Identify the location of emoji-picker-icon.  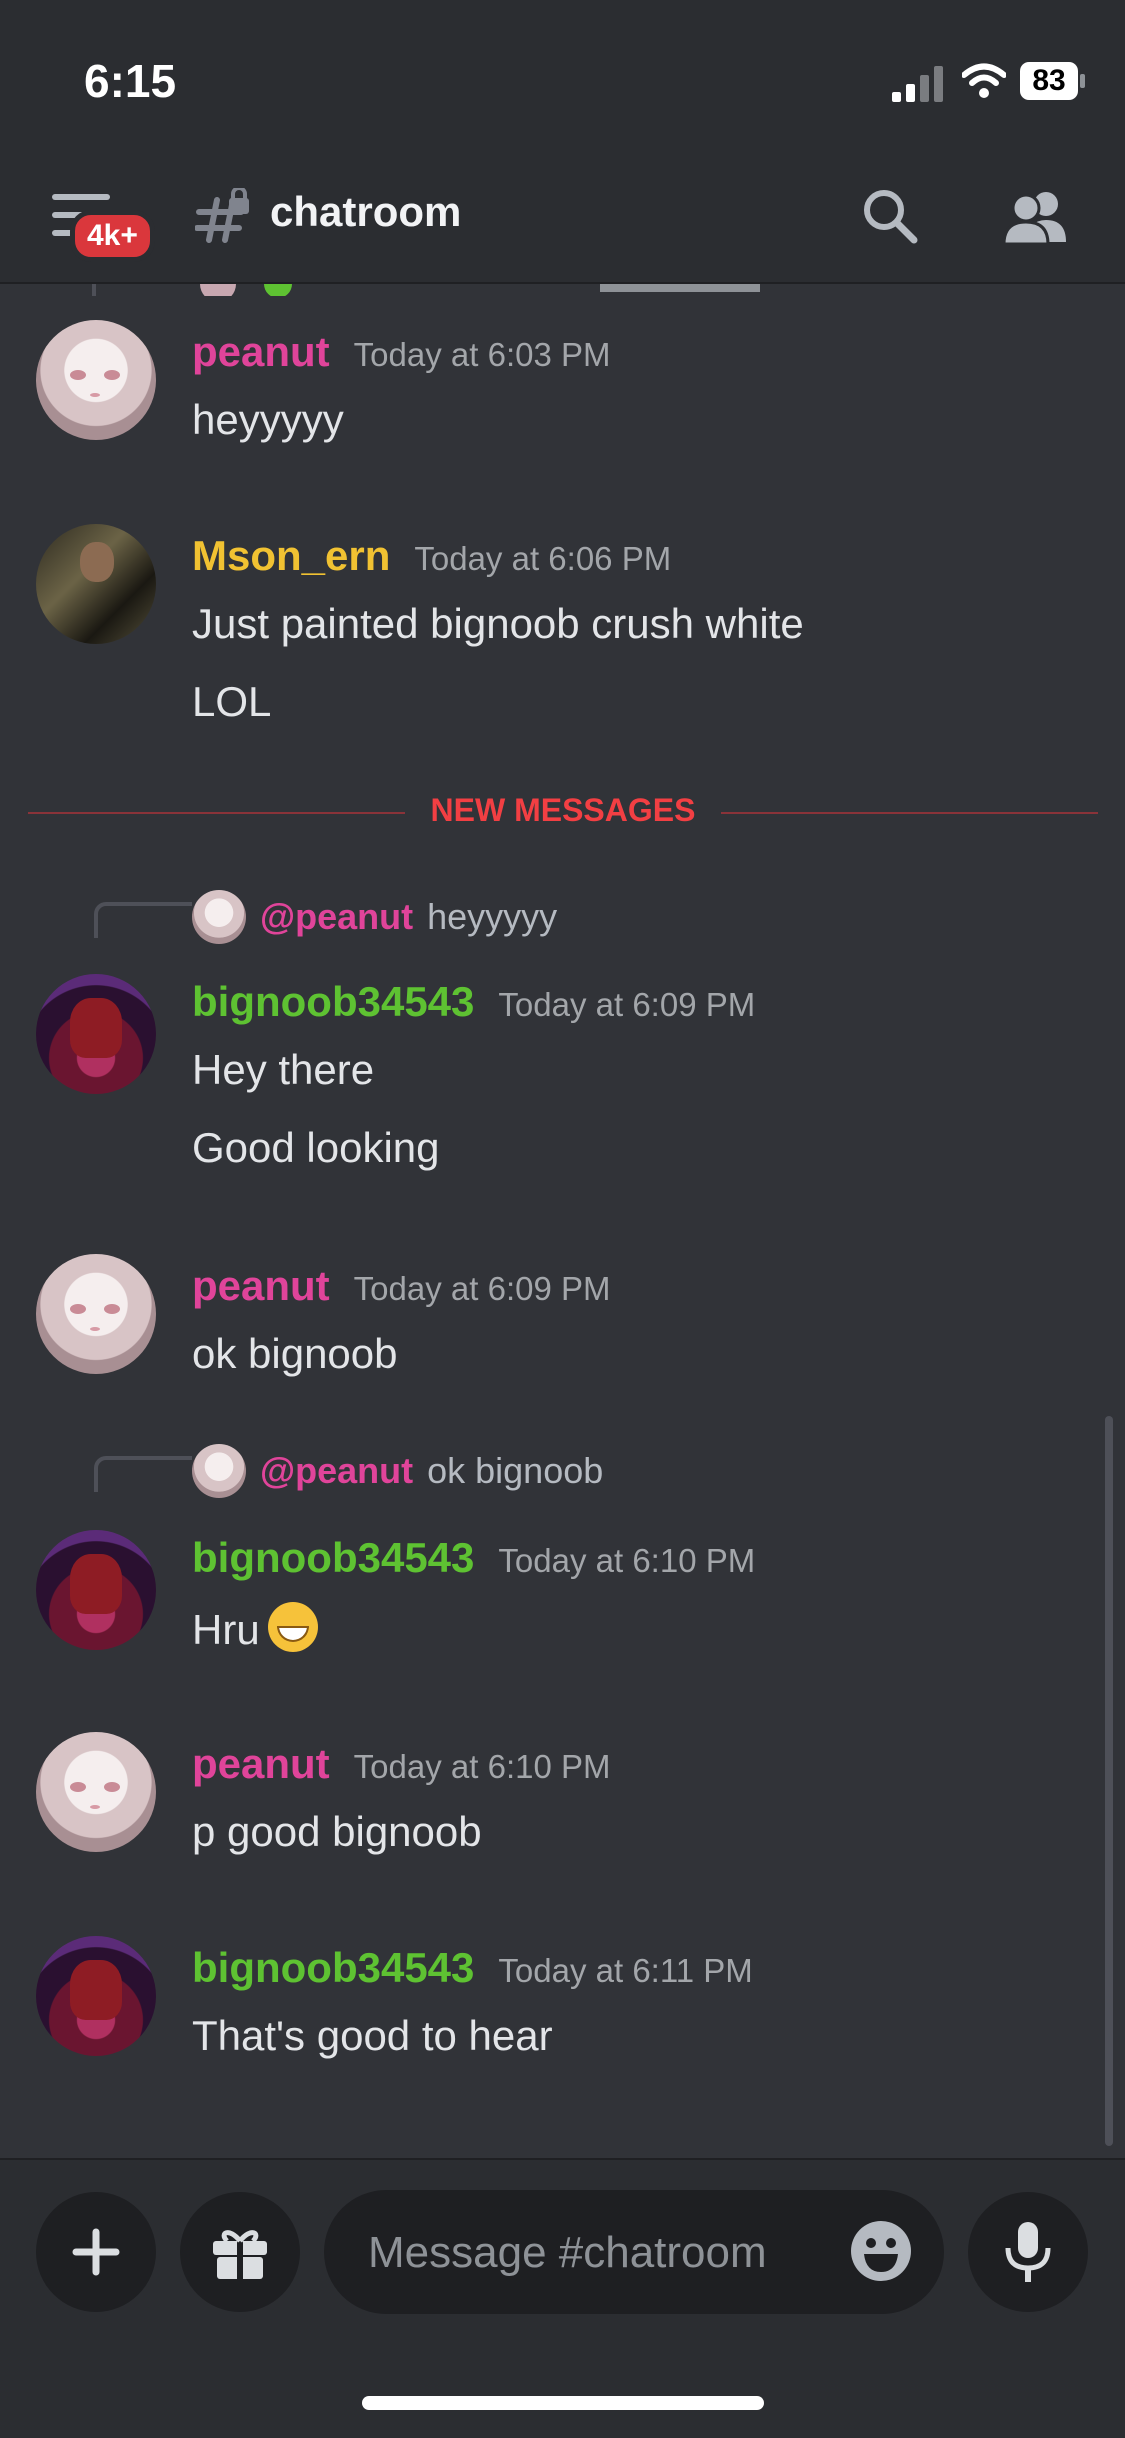
(881, 2251).